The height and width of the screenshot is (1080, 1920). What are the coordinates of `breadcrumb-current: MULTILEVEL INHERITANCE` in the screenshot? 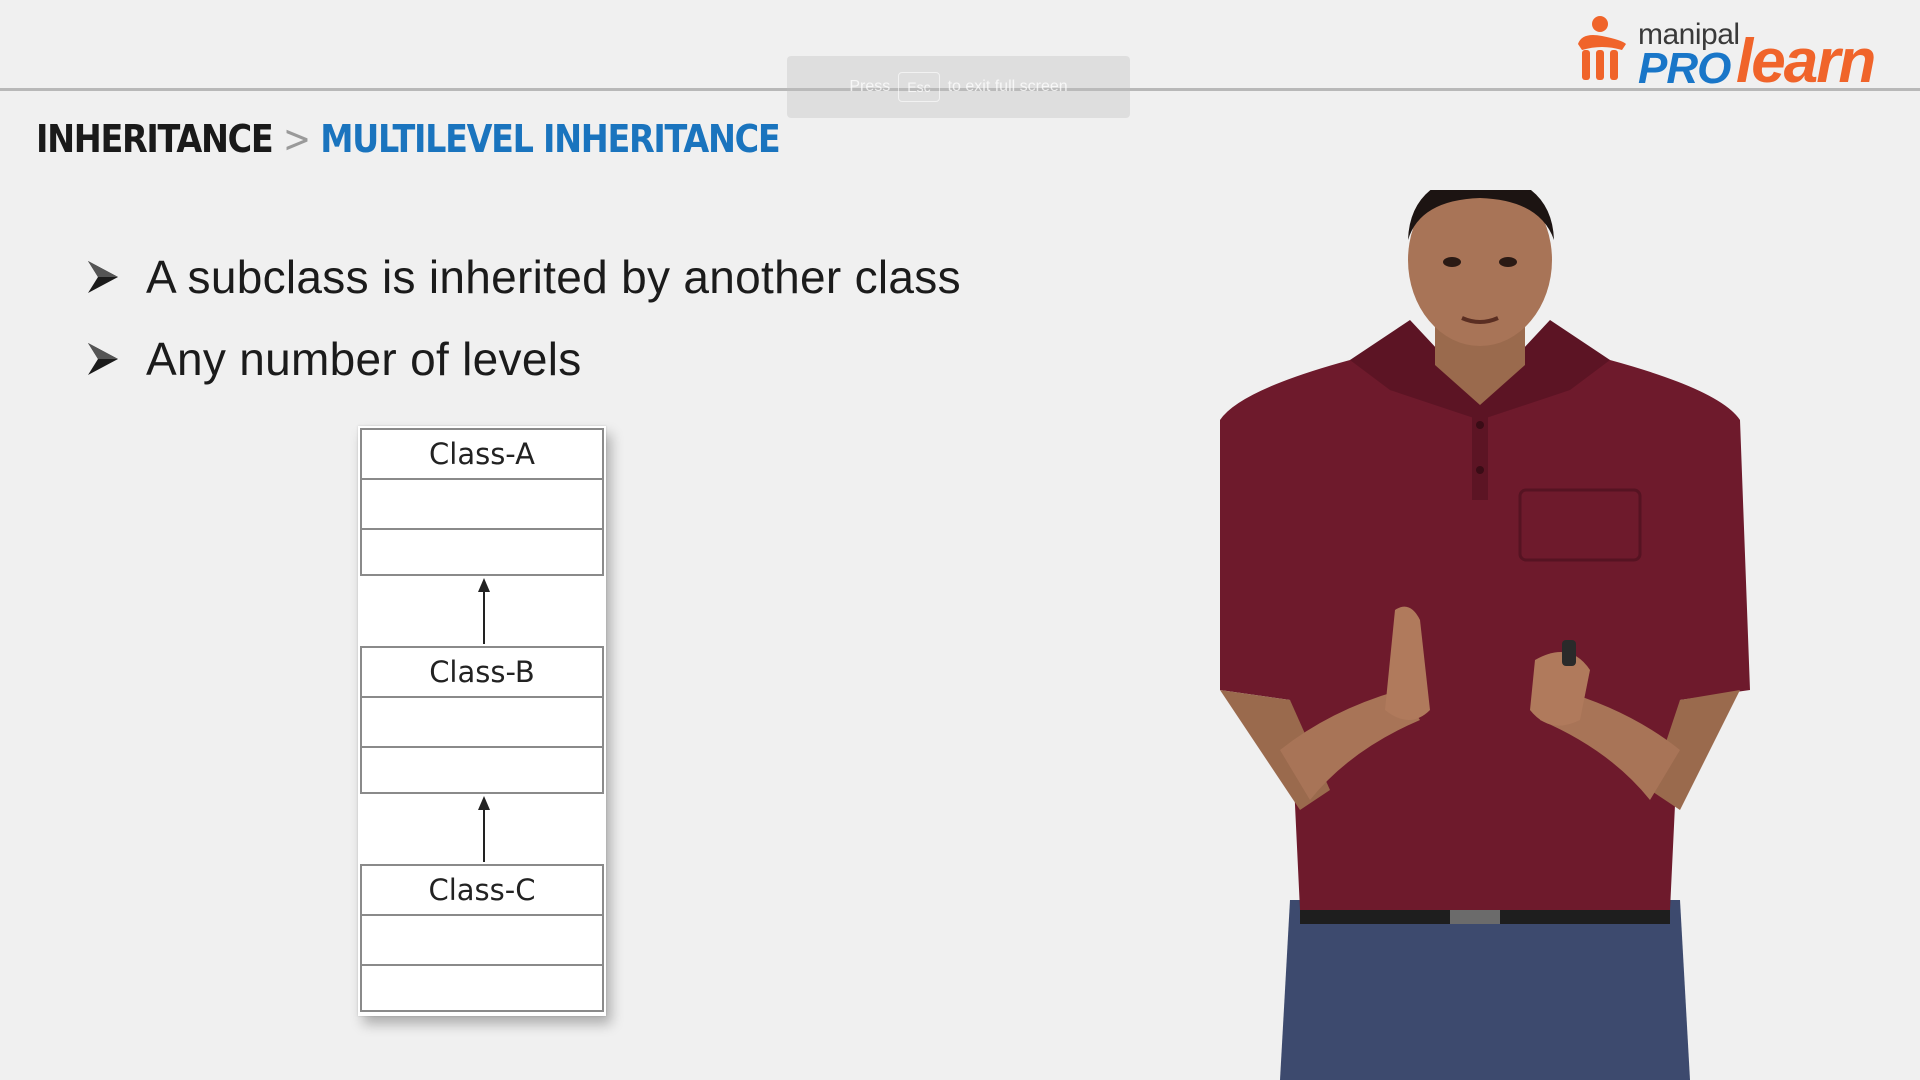 It's located at (550, 139).